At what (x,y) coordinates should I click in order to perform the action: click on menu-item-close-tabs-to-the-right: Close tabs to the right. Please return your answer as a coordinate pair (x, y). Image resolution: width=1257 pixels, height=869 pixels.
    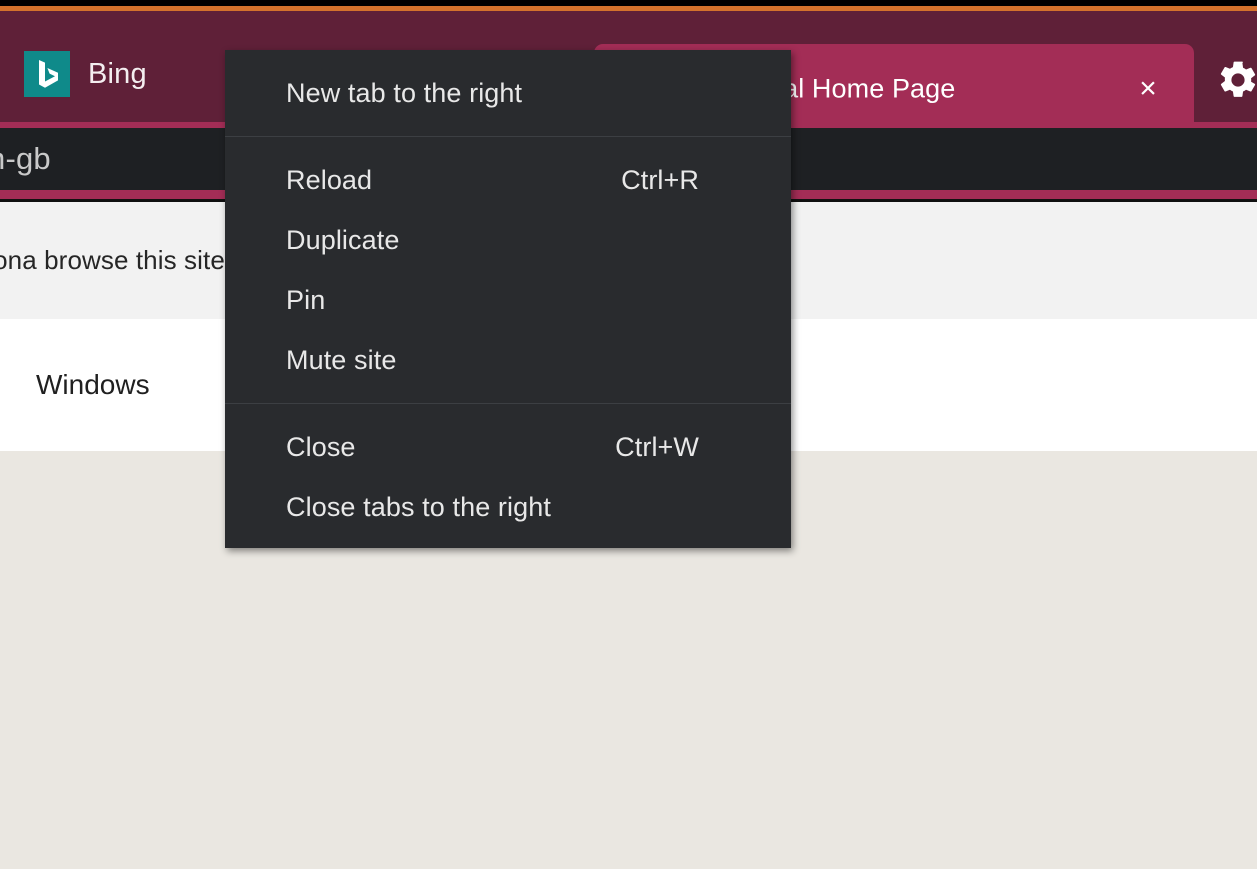
    Looking at the image, I should click on (508, 507).